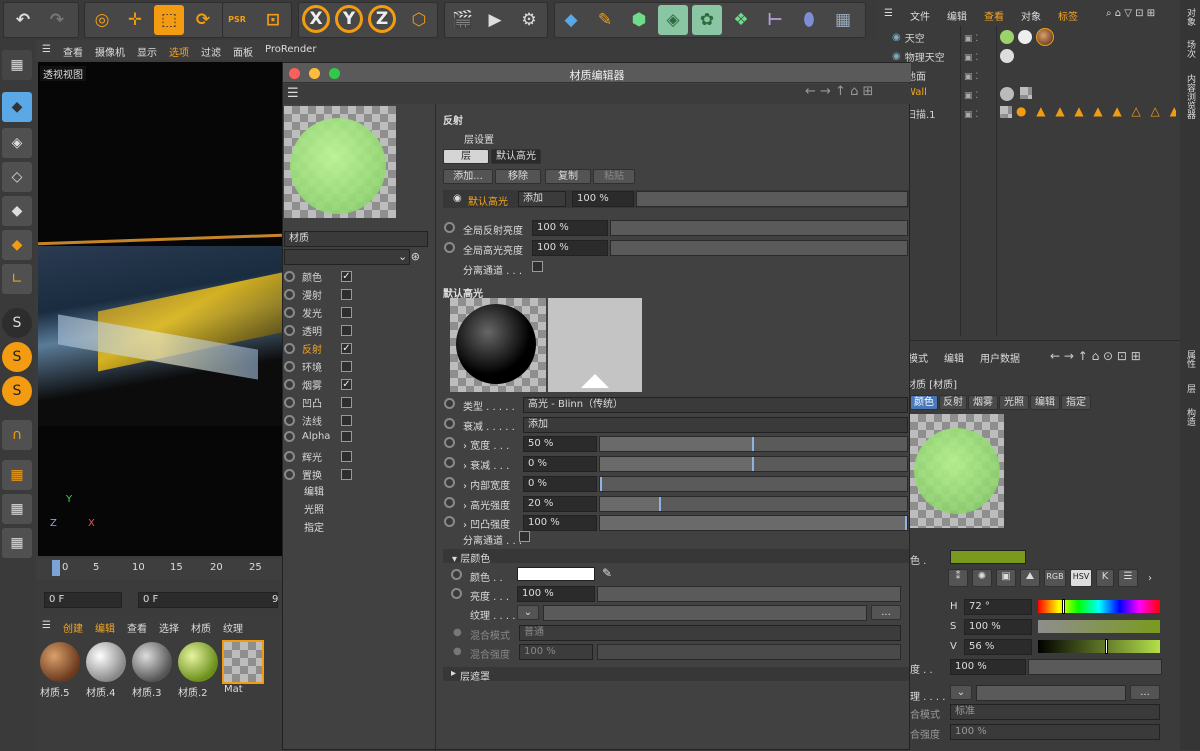  Describe the element at coordinates (347, 257) in the screenshot. I see `material-dropdown` at that location.